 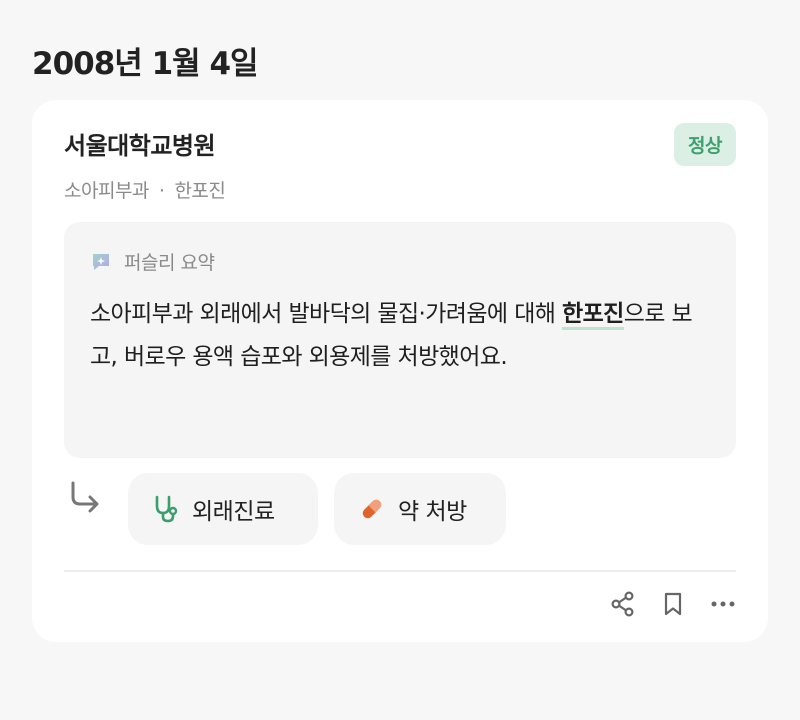 I want to click on pill-icon, so click(x=372, y=509).